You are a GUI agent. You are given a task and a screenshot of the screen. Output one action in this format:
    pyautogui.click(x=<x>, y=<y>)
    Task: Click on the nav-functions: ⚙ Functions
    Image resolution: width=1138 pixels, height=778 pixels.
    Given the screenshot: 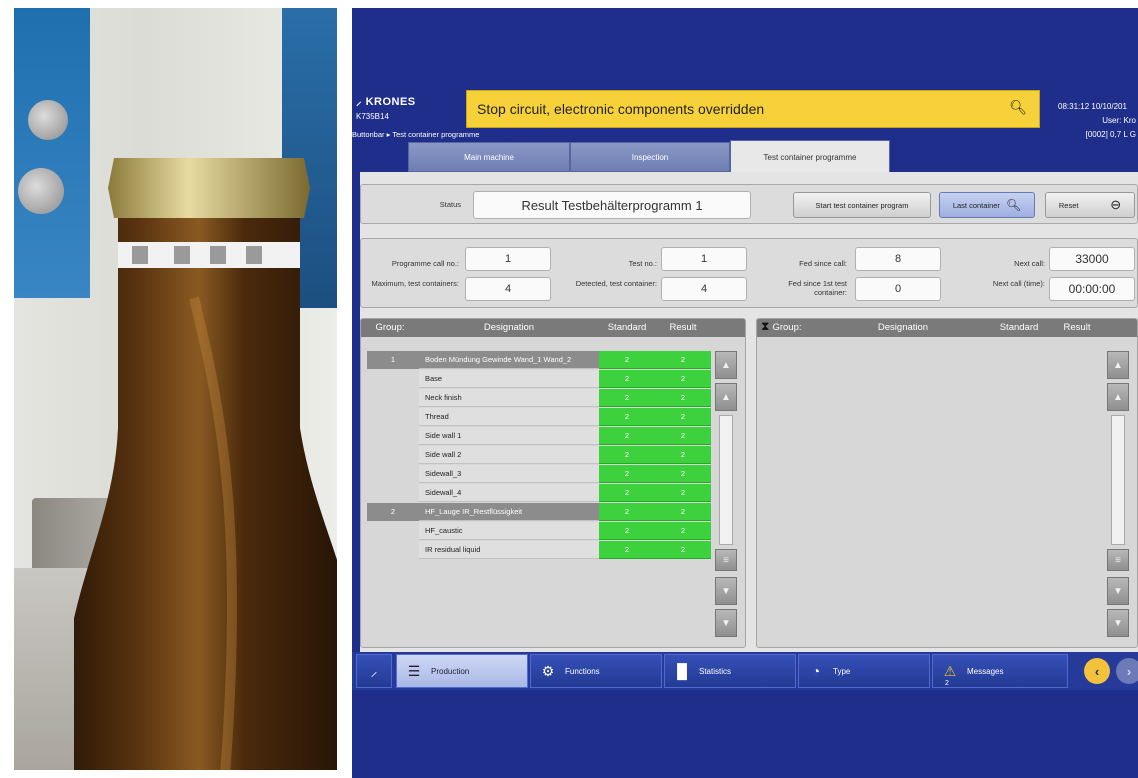 What is the action you would take?
    pyautogui.click(x=596, y=671)
    